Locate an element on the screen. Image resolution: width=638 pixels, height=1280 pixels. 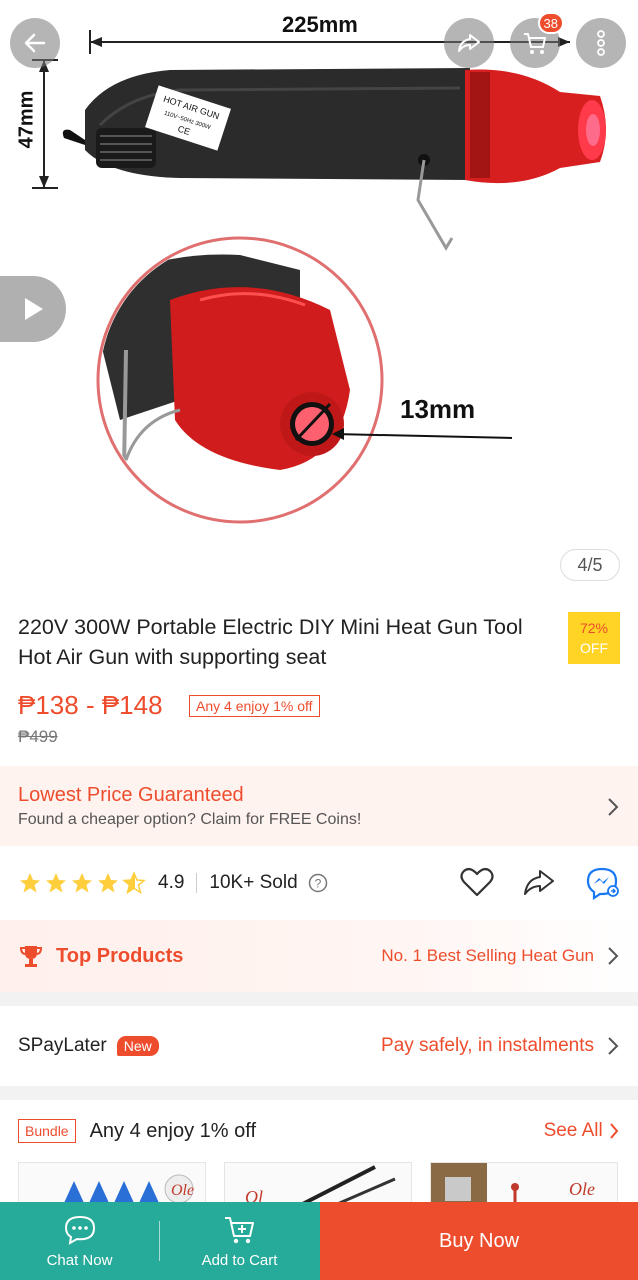
bundle-tag: Bundle is located at coordinates (47, 1131).